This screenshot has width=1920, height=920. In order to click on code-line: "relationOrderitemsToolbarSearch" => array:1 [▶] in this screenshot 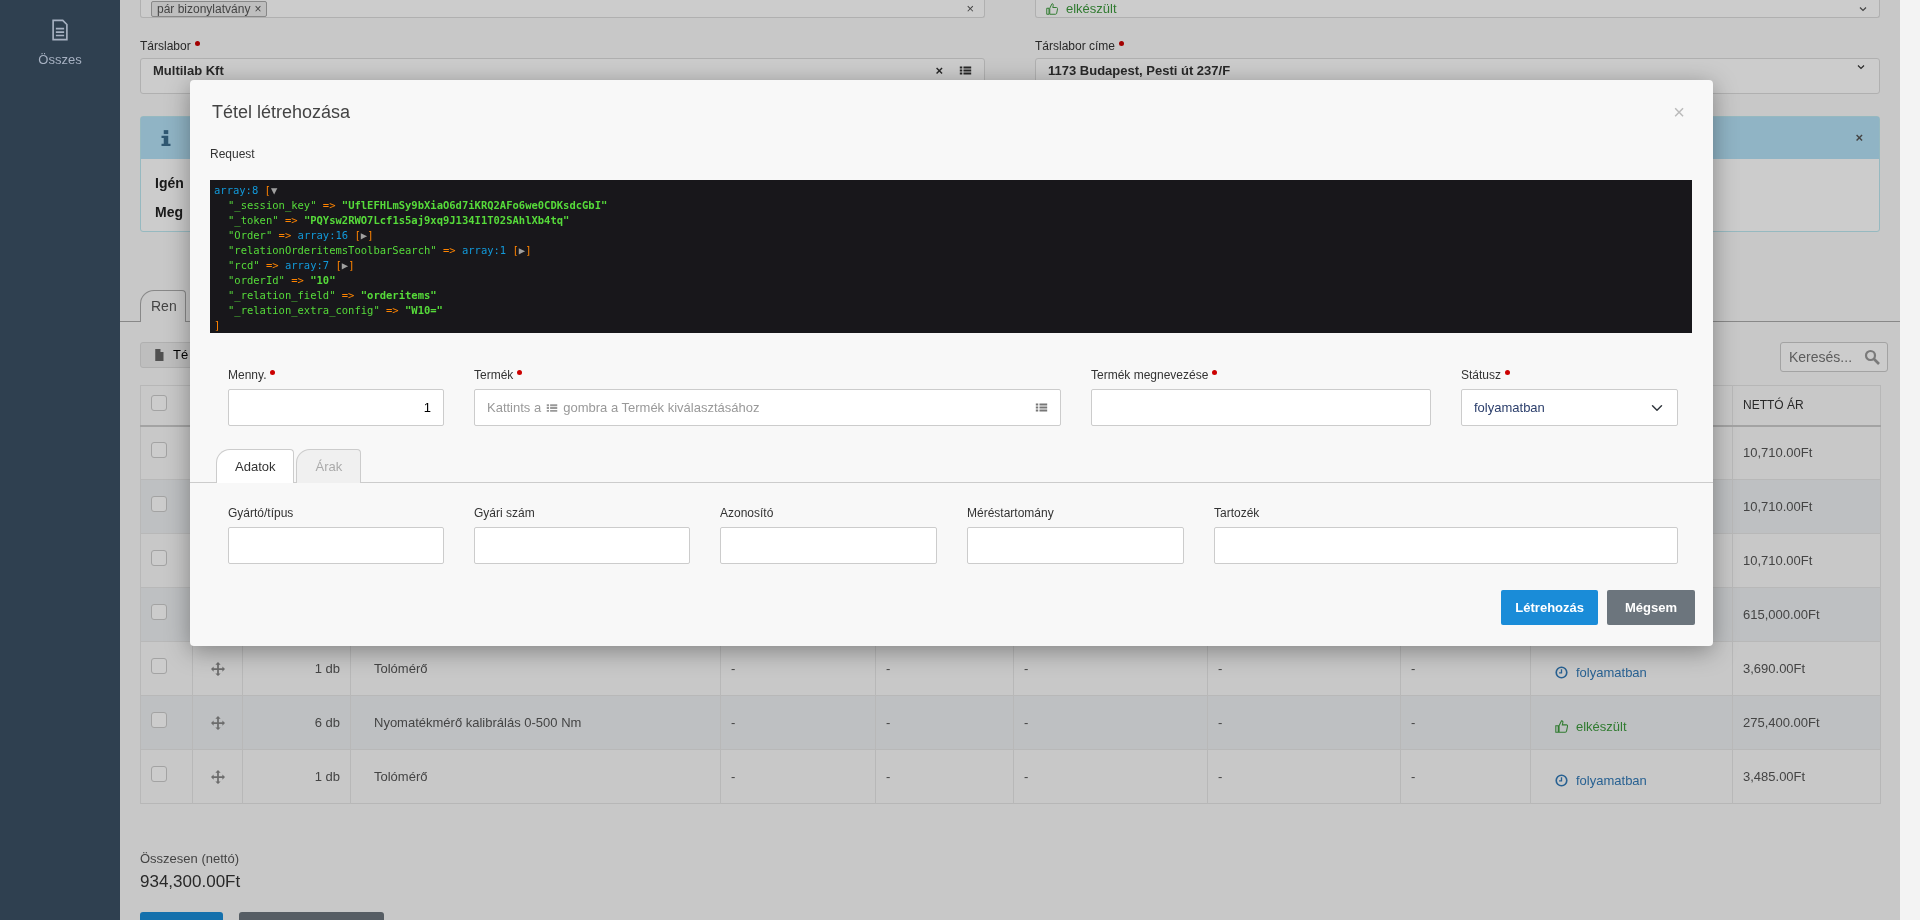, I will do `click(380, 250)`.